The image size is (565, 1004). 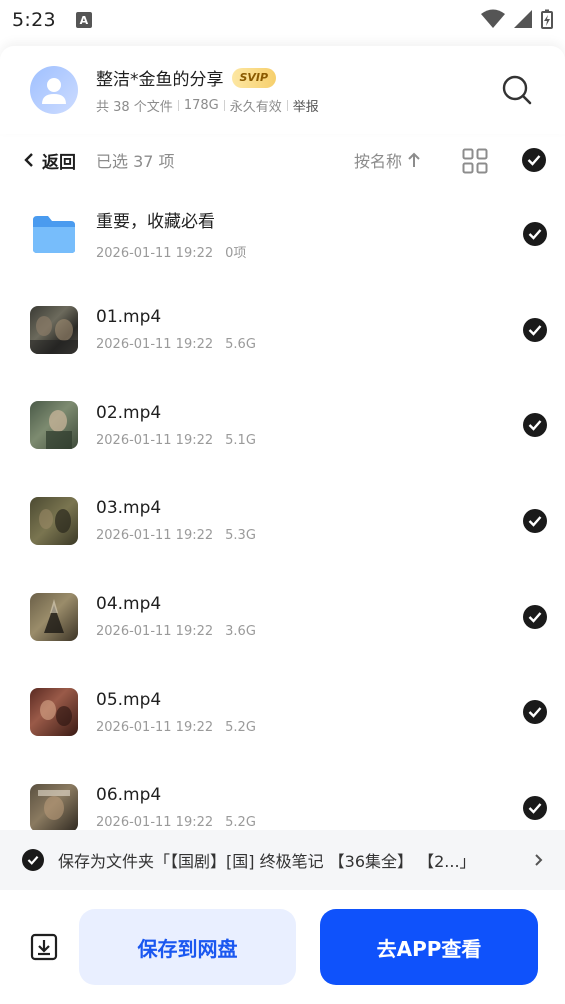 I want to click on file-meta: 2026-01-11 19:22 3.6G, so click(x=309, y=631).